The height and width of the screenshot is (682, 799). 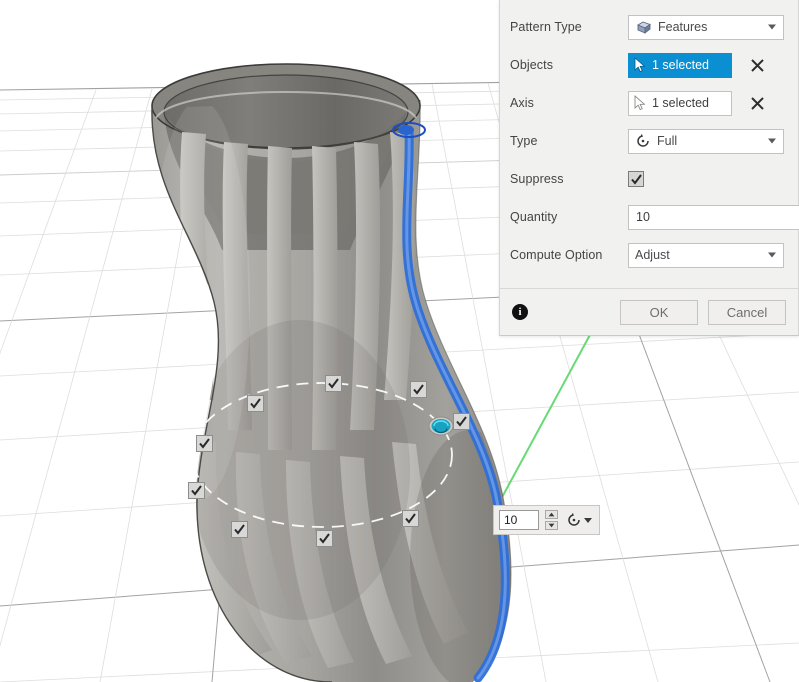 I want to click on canvas-quantity-spinner, so click(x=551, y=520).